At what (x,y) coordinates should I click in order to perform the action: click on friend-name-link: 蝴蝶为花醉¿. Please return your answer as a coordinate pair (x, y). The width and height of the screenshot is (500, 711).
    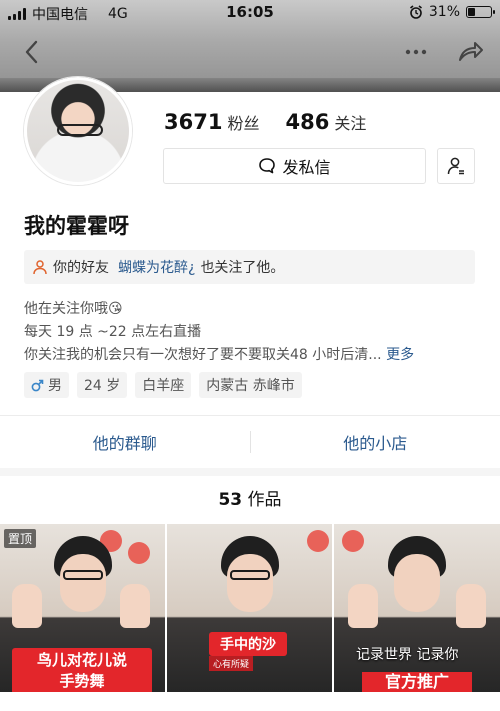
    Looking at the image, I should click on (156, 267).